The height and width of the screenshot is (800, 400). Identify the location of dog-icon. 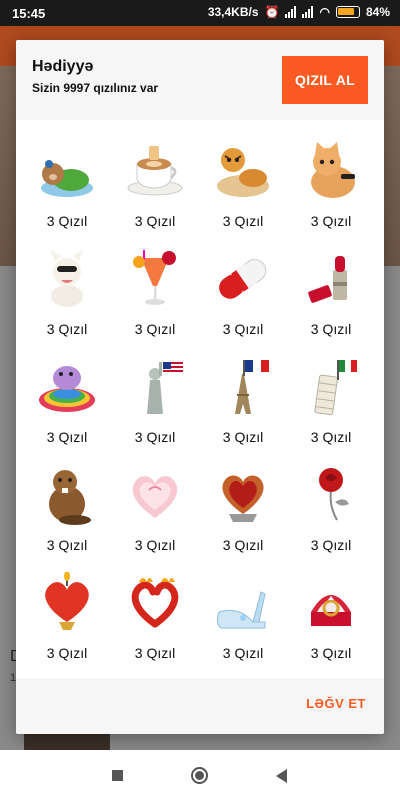
(67, 279).